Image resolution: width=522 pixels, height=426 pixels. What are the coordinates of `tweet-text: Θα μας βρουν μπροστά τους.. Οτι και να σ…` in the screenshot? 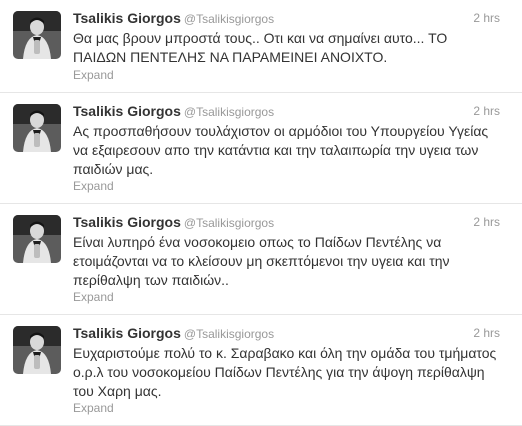 It's located at (260, 47).